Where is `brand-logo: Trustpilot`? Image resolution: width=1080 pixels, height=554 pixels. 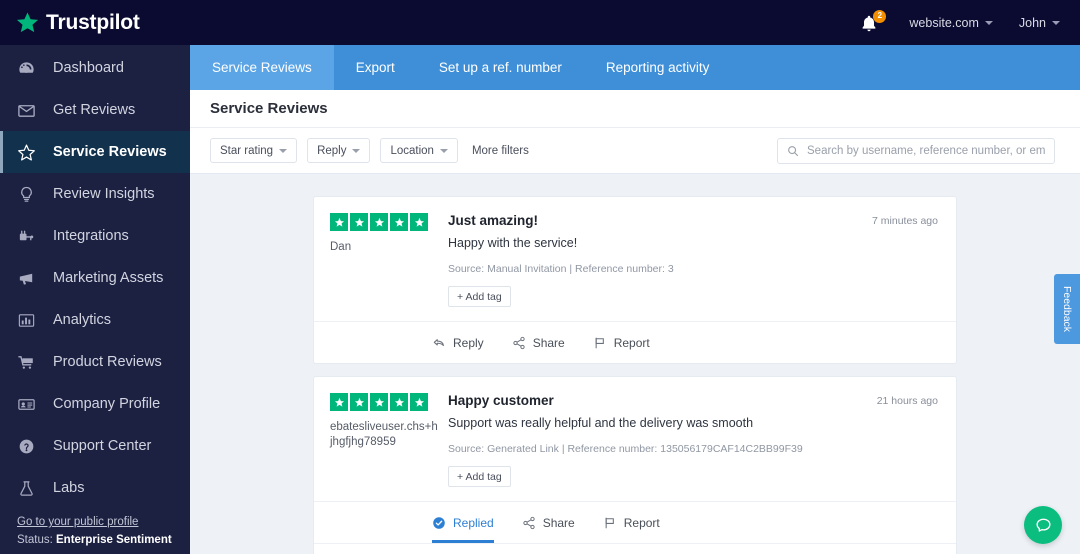
brand-logo: Trustpilot is located at coordinates (95, 23).